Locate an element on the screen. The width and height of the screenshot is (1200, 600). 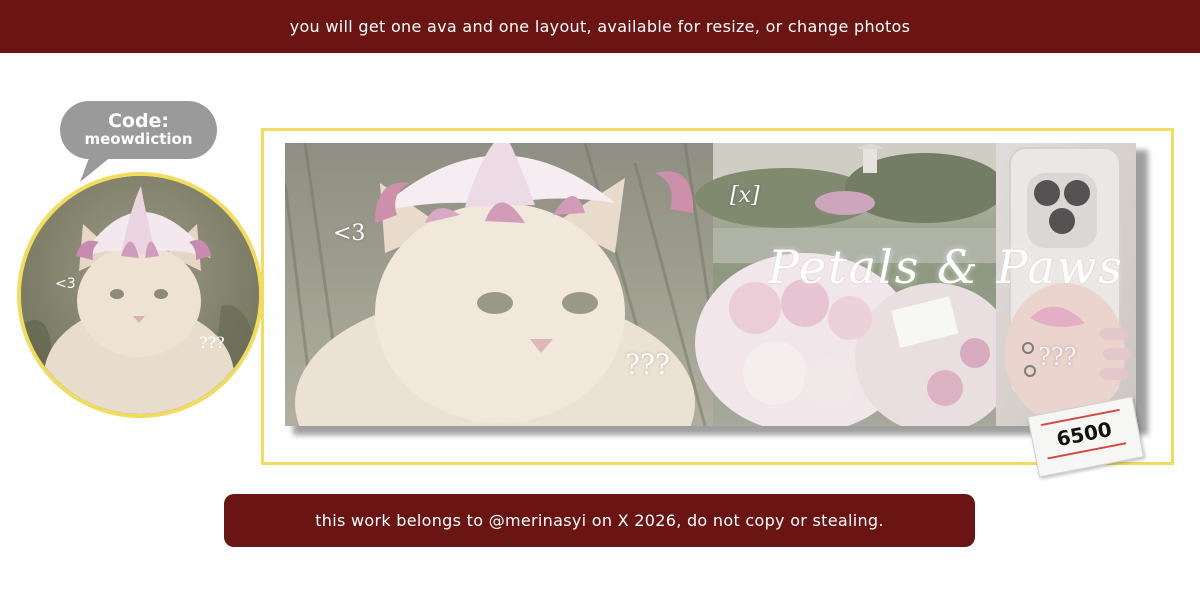
avatar-preview: <3 ??? is located at coordinates (140, 295).